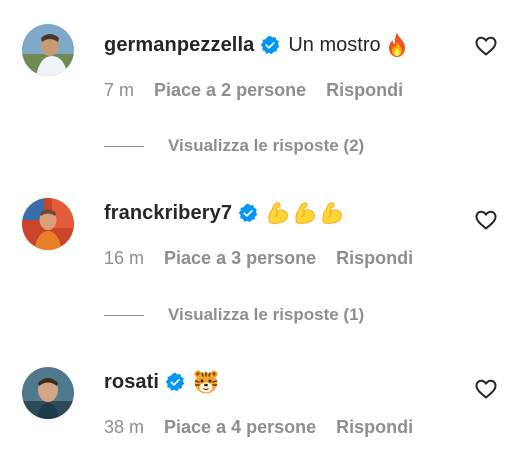  Describe the element at coordinates (124, 427) in the screenshot. I see `comment-time: 38 m` at that location.